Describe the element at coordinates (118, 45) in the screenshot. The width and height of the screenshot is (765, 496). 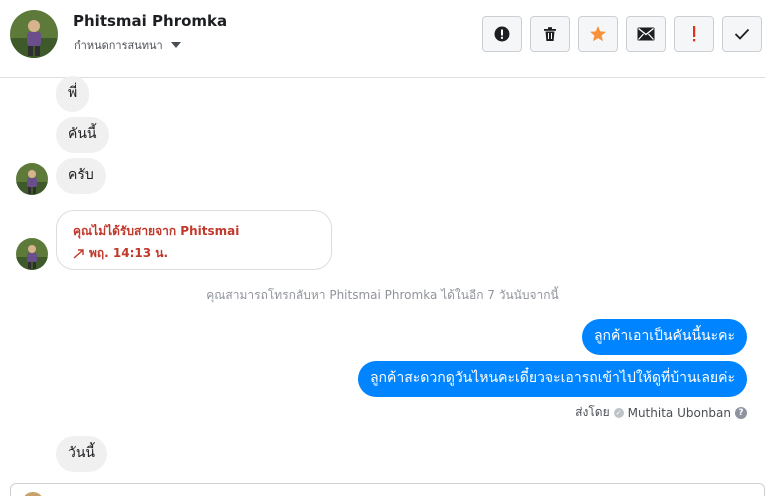
I see `conversation-schedule-label: กำหนดการสนทนา` at that location.